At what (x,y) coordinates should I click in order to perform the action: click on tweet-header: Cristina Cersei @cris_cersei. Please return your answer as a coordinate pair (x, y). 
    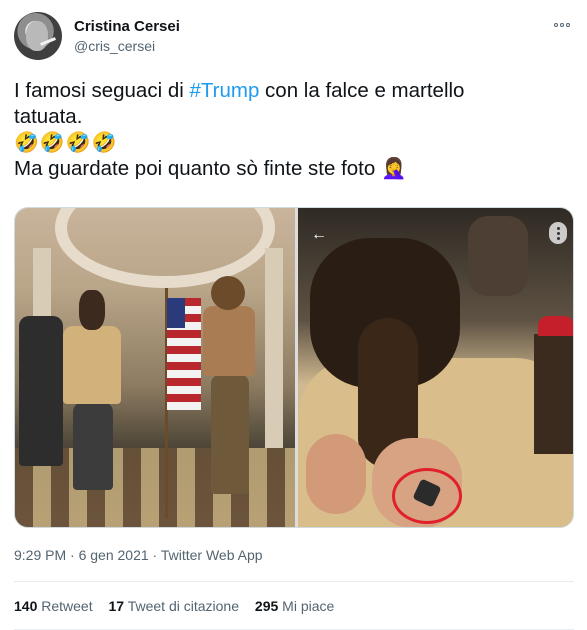
    Looking at the image, I should click on (294, 37).